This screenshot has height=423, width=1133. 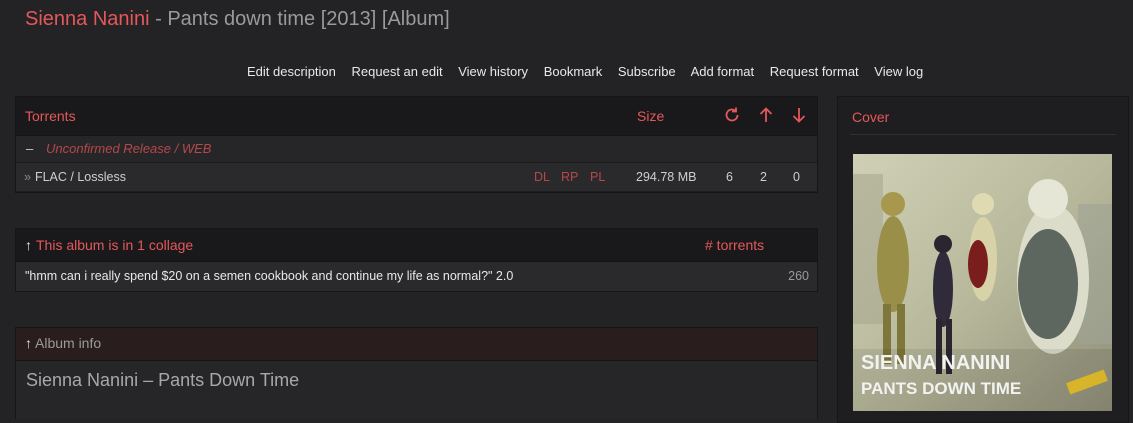 I want to click on torrent-format: » FLAC / Lossless, so click(x=75, y=177).